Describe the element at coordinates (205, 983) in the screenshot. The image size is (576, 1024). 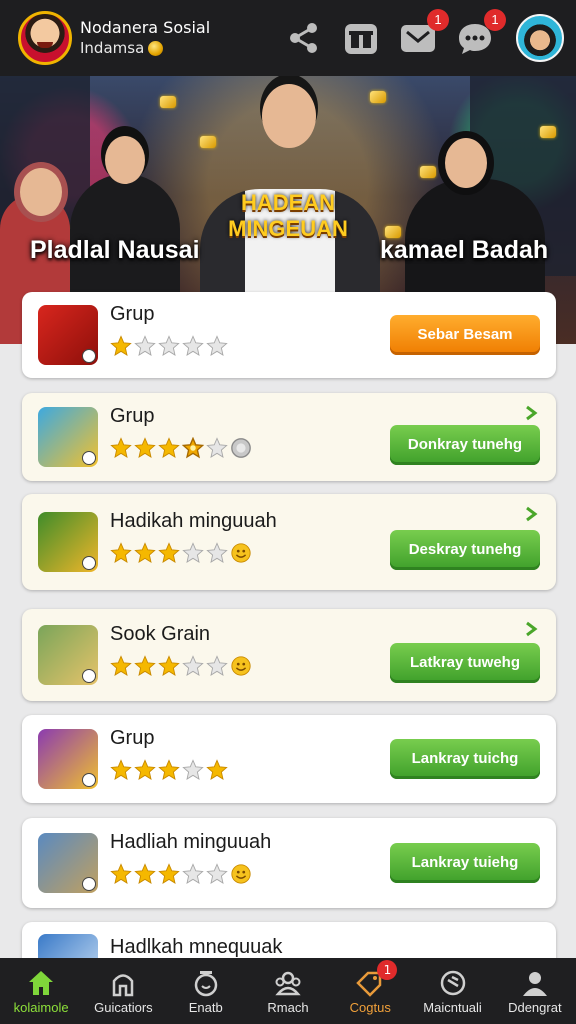
I see `timer-icon` at that location.